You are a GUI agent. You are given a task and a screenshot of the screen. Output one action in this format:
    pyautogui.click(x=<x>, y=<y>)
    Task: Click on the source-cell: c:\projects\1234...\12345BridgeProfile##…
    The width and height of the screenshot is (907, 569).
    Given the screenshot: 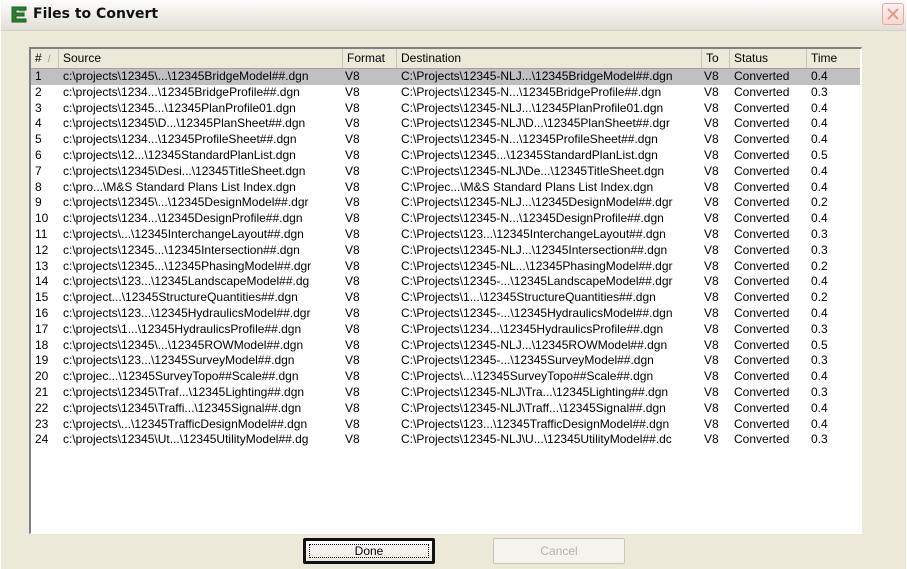 What is the action you would take?
    pyautogui.click(x=181, y=91)
    